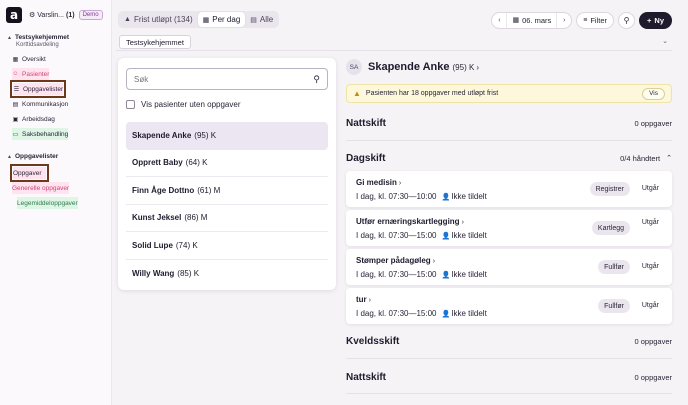 The width and height of the screenshot is (688, 405). What do you see at coordinates (595, 20) in the screenshot?
I see `filter-button: ≡ Filter` at bounding box center [595, 20].